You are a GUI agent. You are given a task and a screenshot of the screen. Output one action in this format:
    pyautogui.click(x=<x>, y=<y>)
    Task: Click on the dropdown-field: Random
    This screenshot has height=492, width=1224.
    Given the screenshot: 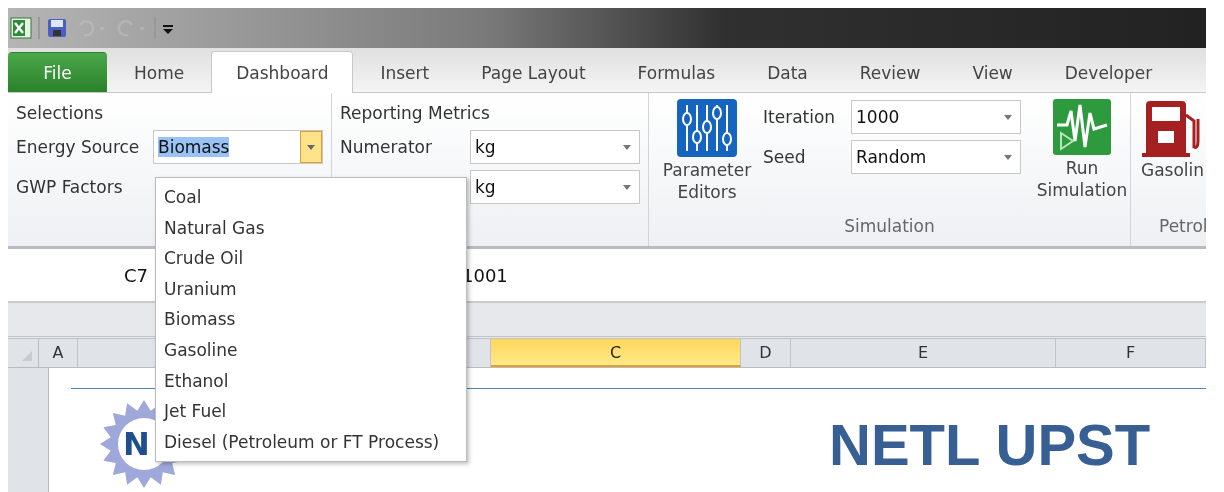 What is the action you would take?
    pyautogui.click(x=936, y=157)
    